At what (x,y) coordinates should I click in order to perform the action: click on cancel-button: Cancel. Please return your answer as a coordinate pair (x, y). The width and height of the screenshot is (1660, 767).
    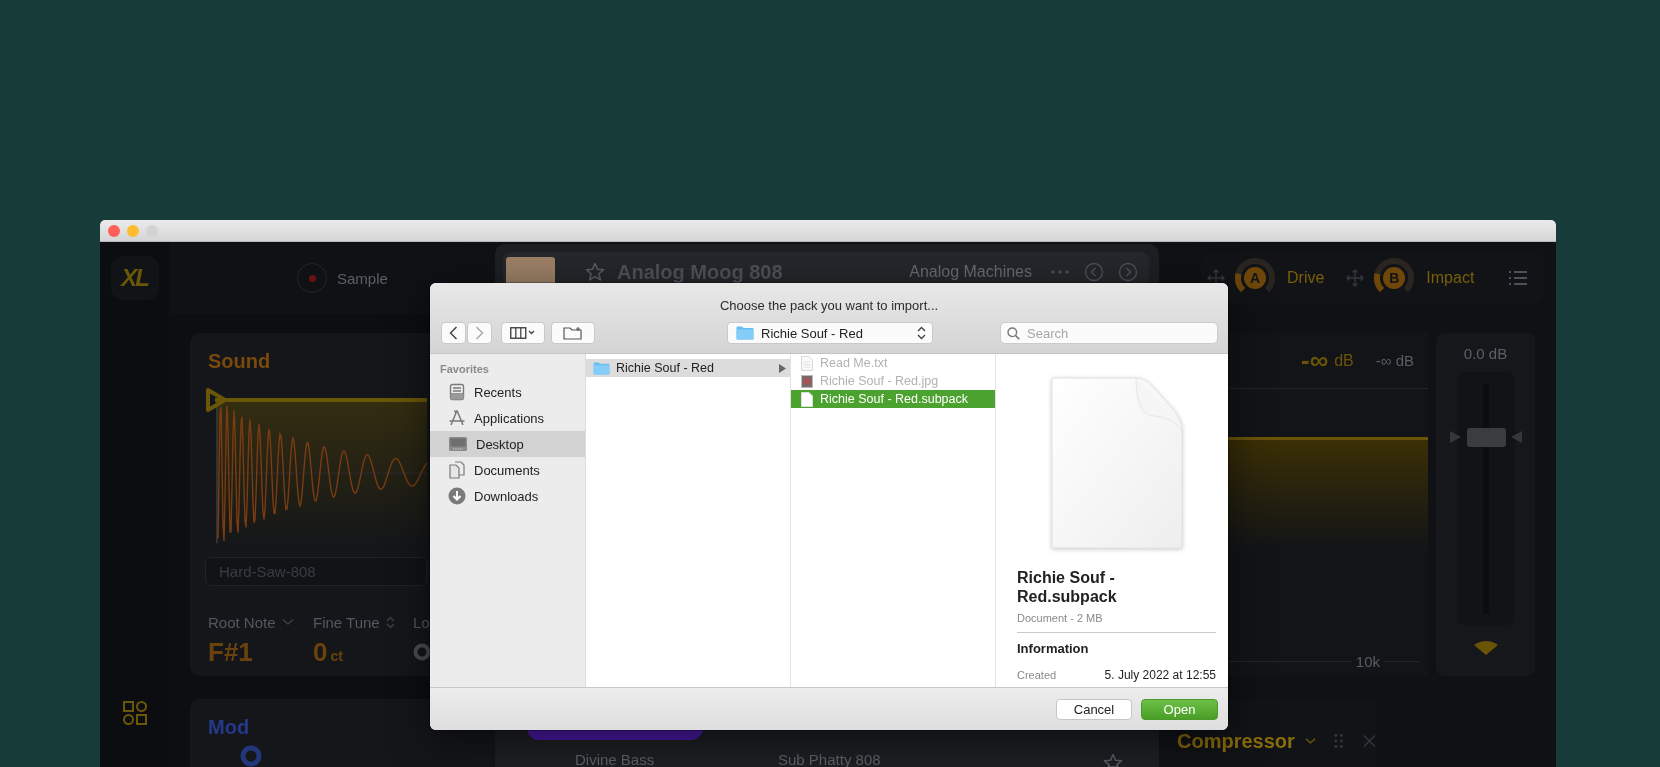
    Looking at the image, I should click on (1094, 709).